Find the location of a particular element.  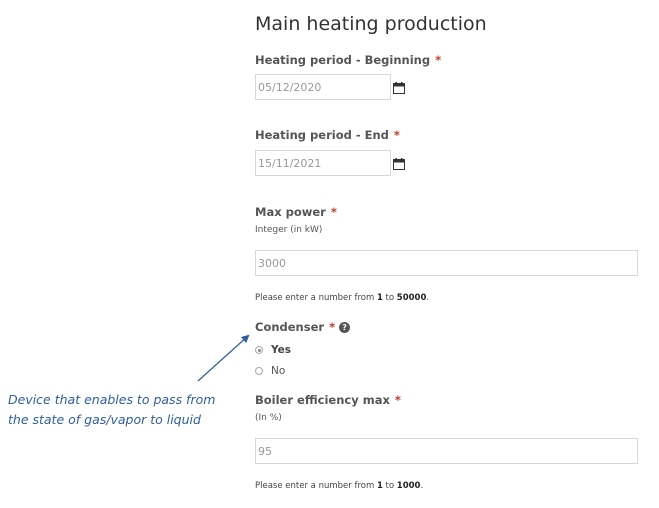

annotation-arrow is located at coordinates (223, 358).